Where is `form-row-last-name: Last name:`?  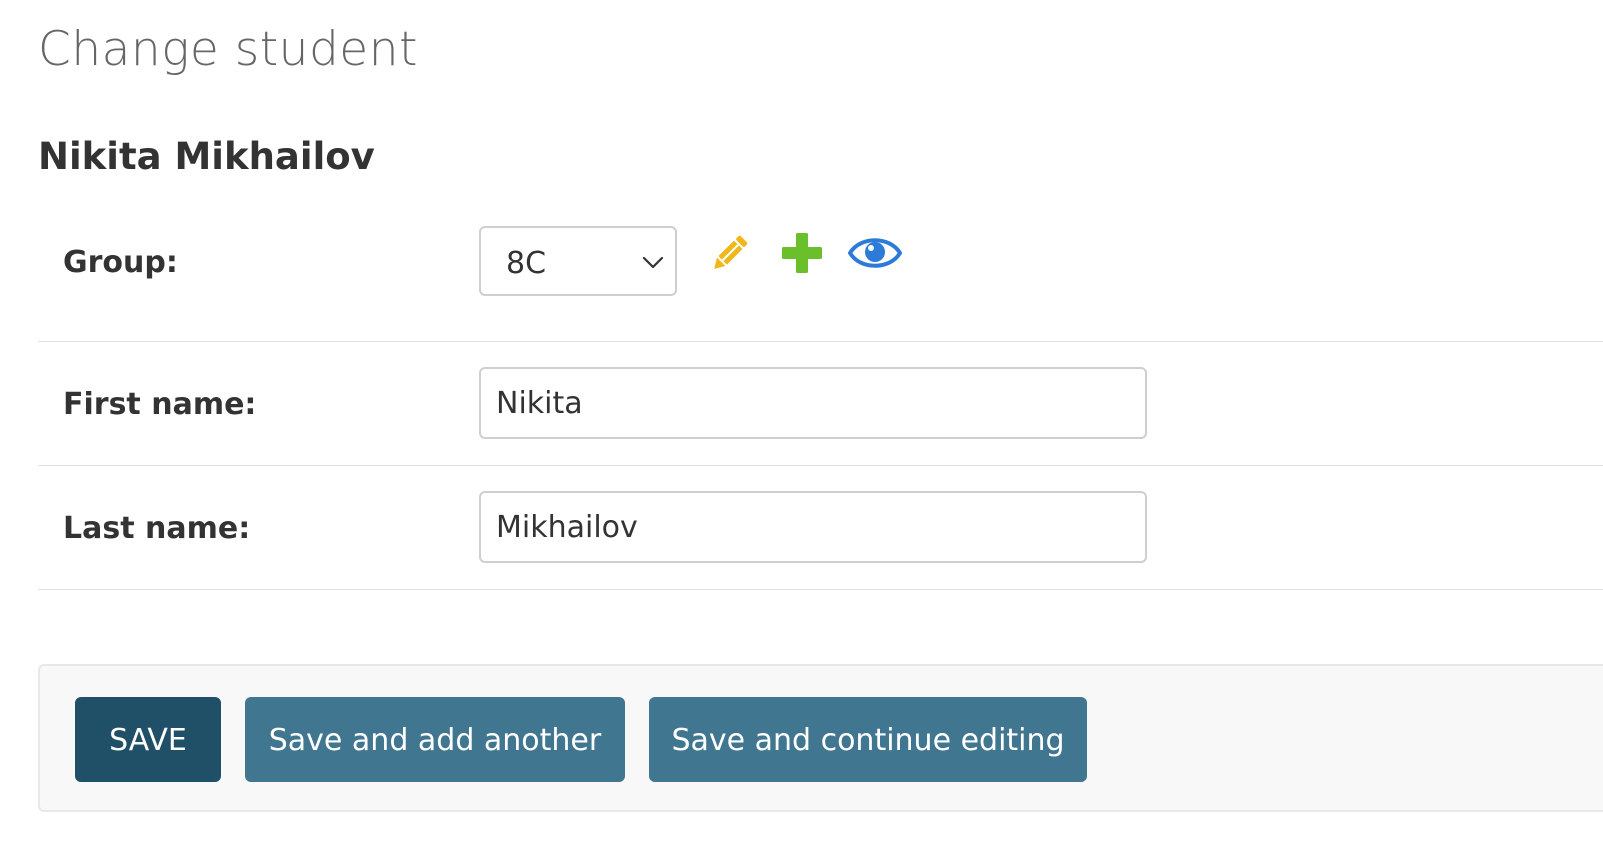
form-row-last-name: Last name: is located at coordinates (820, 528).